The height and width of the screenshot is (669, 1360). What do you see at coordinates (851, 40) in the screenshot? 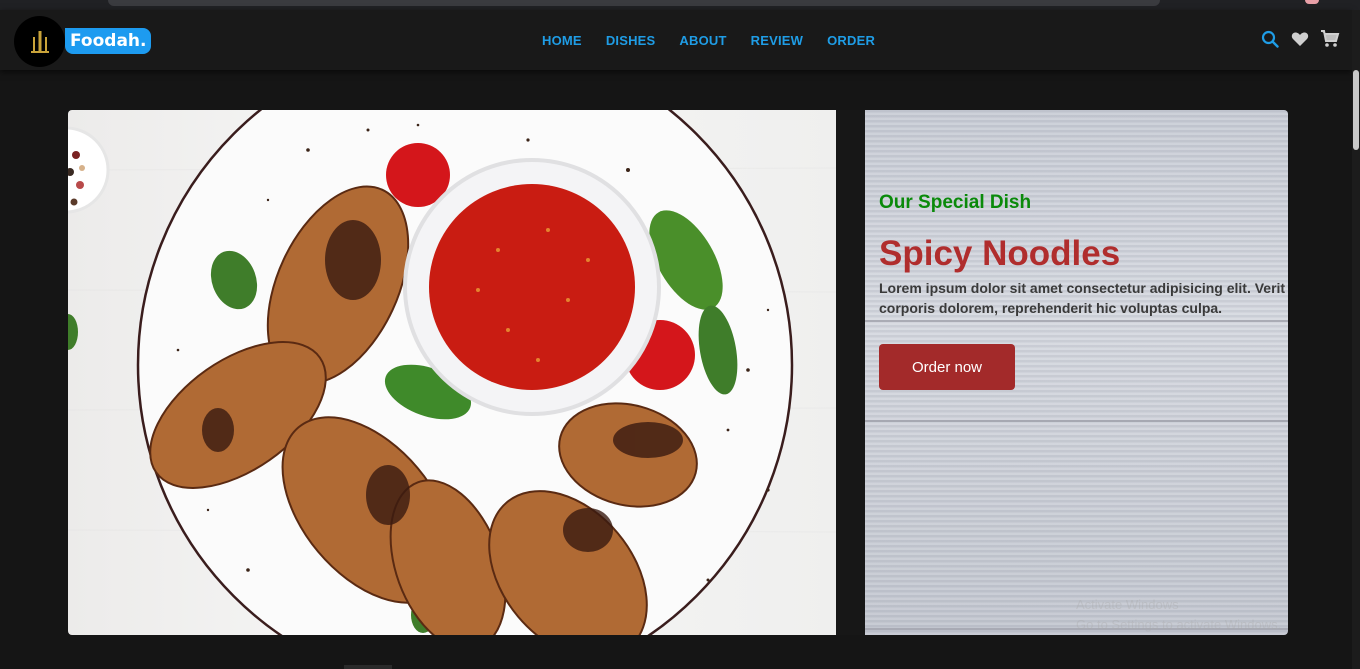
I see `nav-order: ORDER` at bounding box center [851, 40].